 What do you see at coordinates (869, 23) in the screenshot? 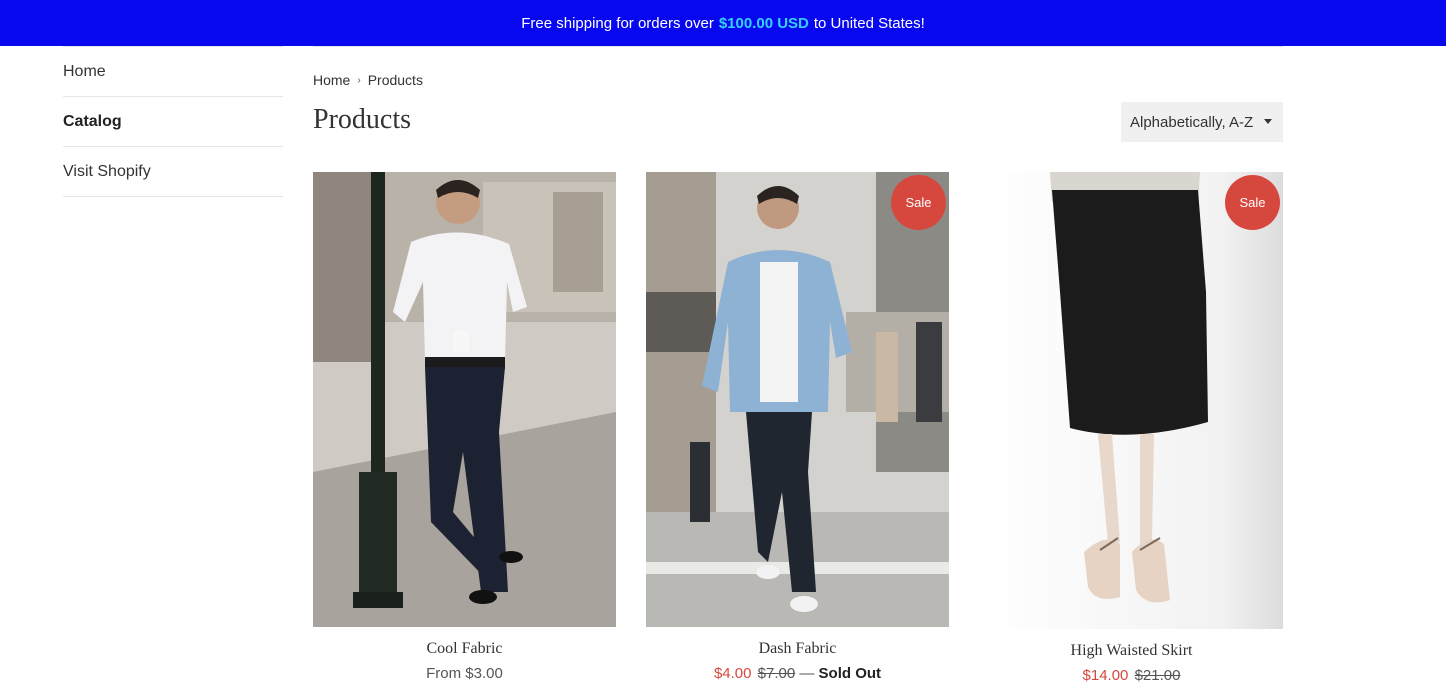
I see `announcement-suffix: to United States!` at bounding box center [869, 23].